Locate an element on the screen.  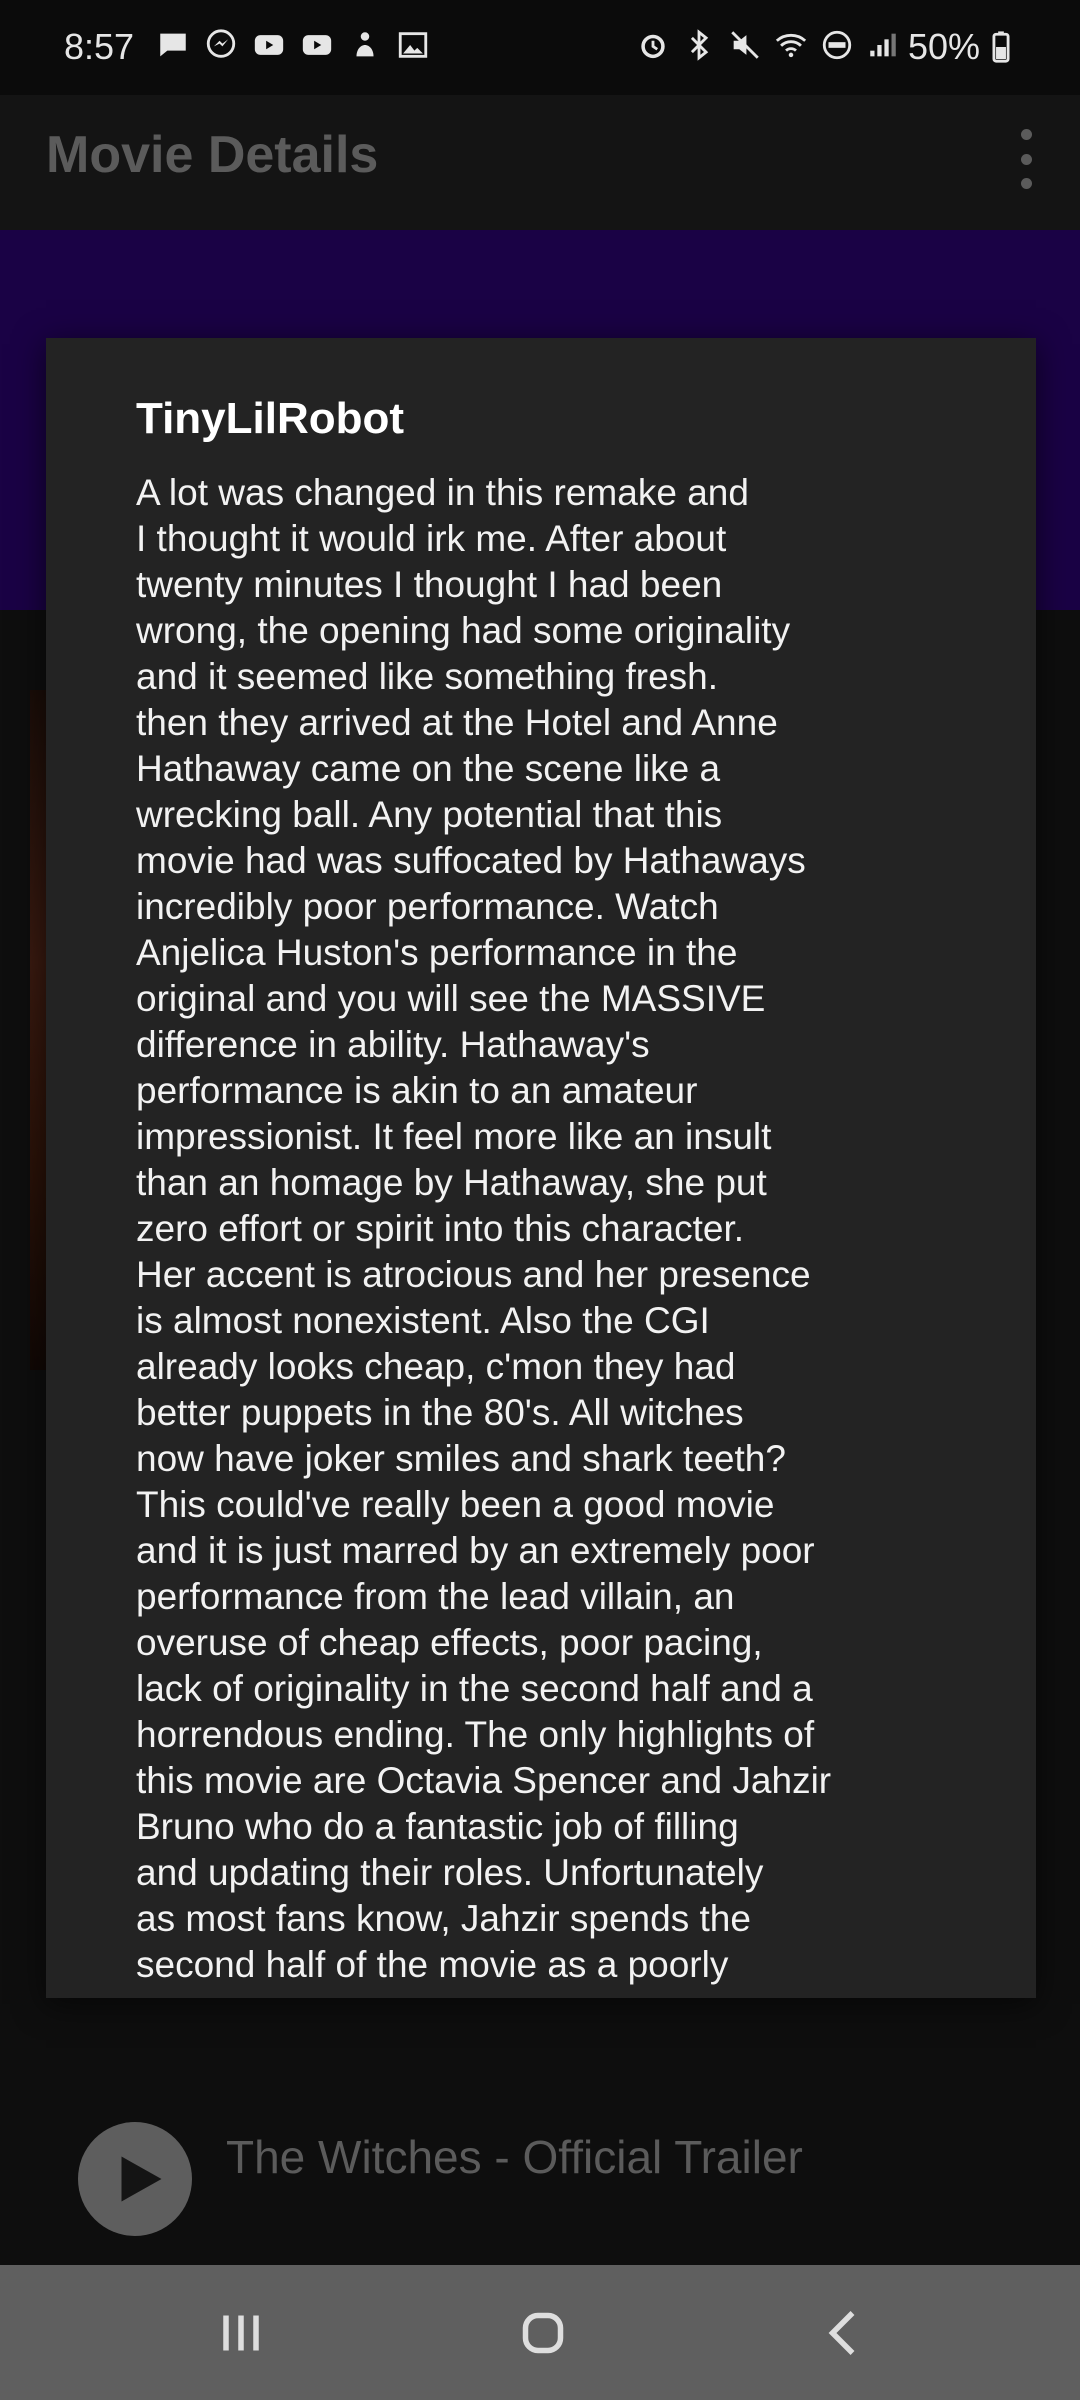
messenger-icon is located at coordinates (221, 45).